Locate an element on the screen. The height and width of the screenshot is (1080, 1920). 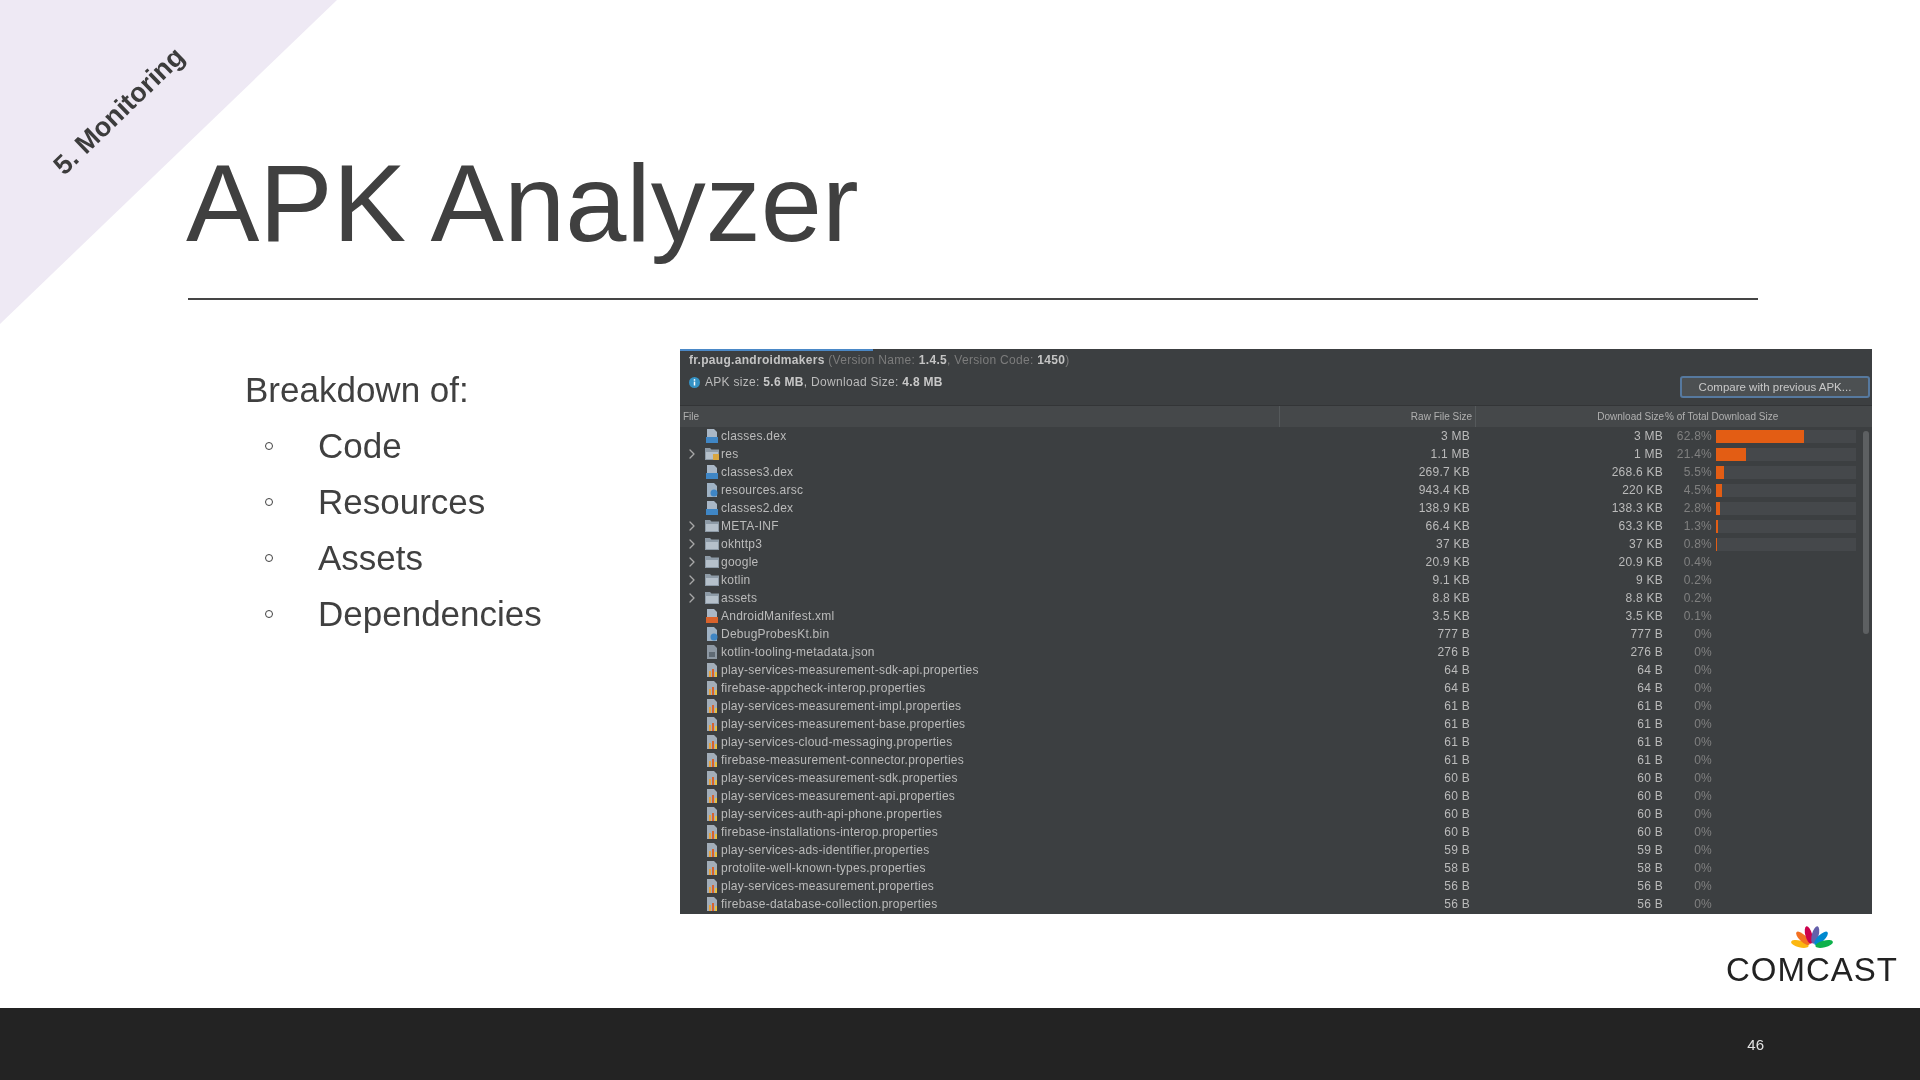
download-percent: 0.1% is located at coordinates (1697, 616).